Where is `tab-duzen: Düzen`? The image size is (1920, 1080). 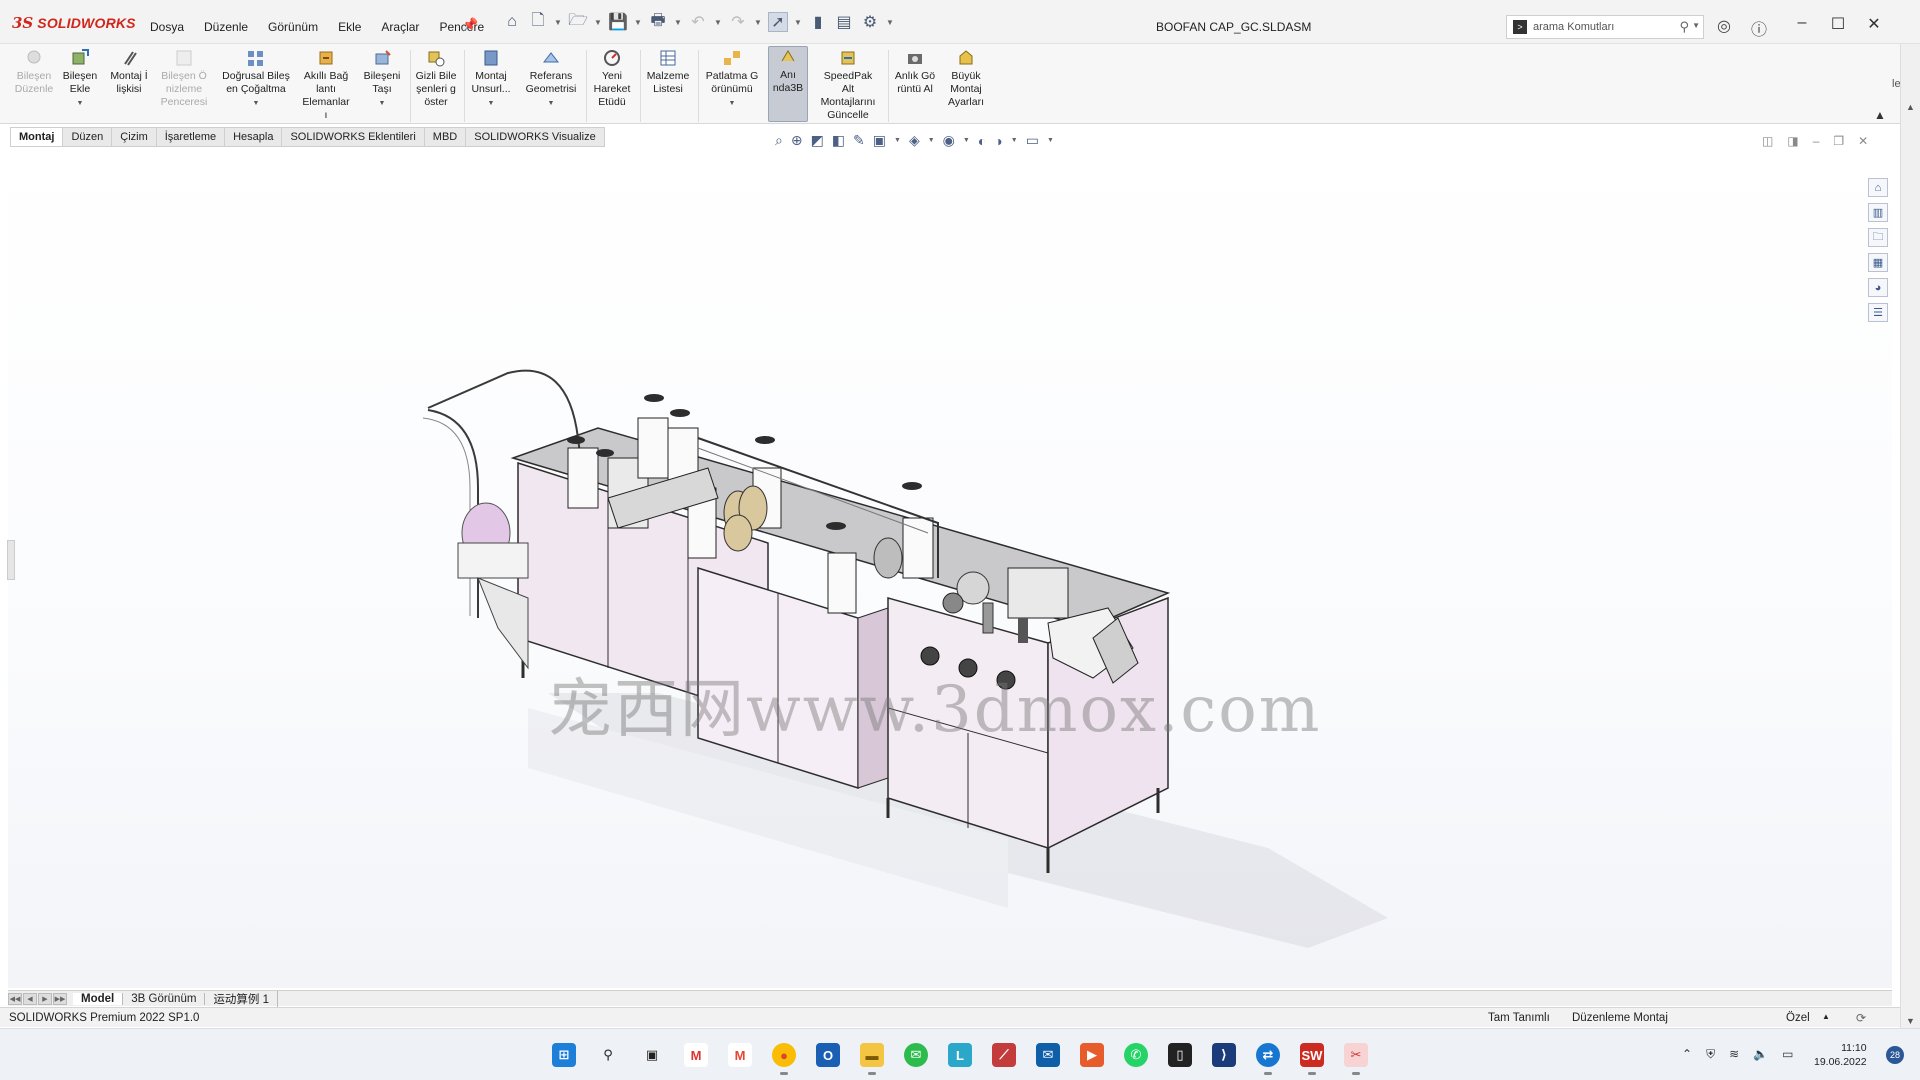 tab-duzen: Düzen is located at coordinates (88, 137).